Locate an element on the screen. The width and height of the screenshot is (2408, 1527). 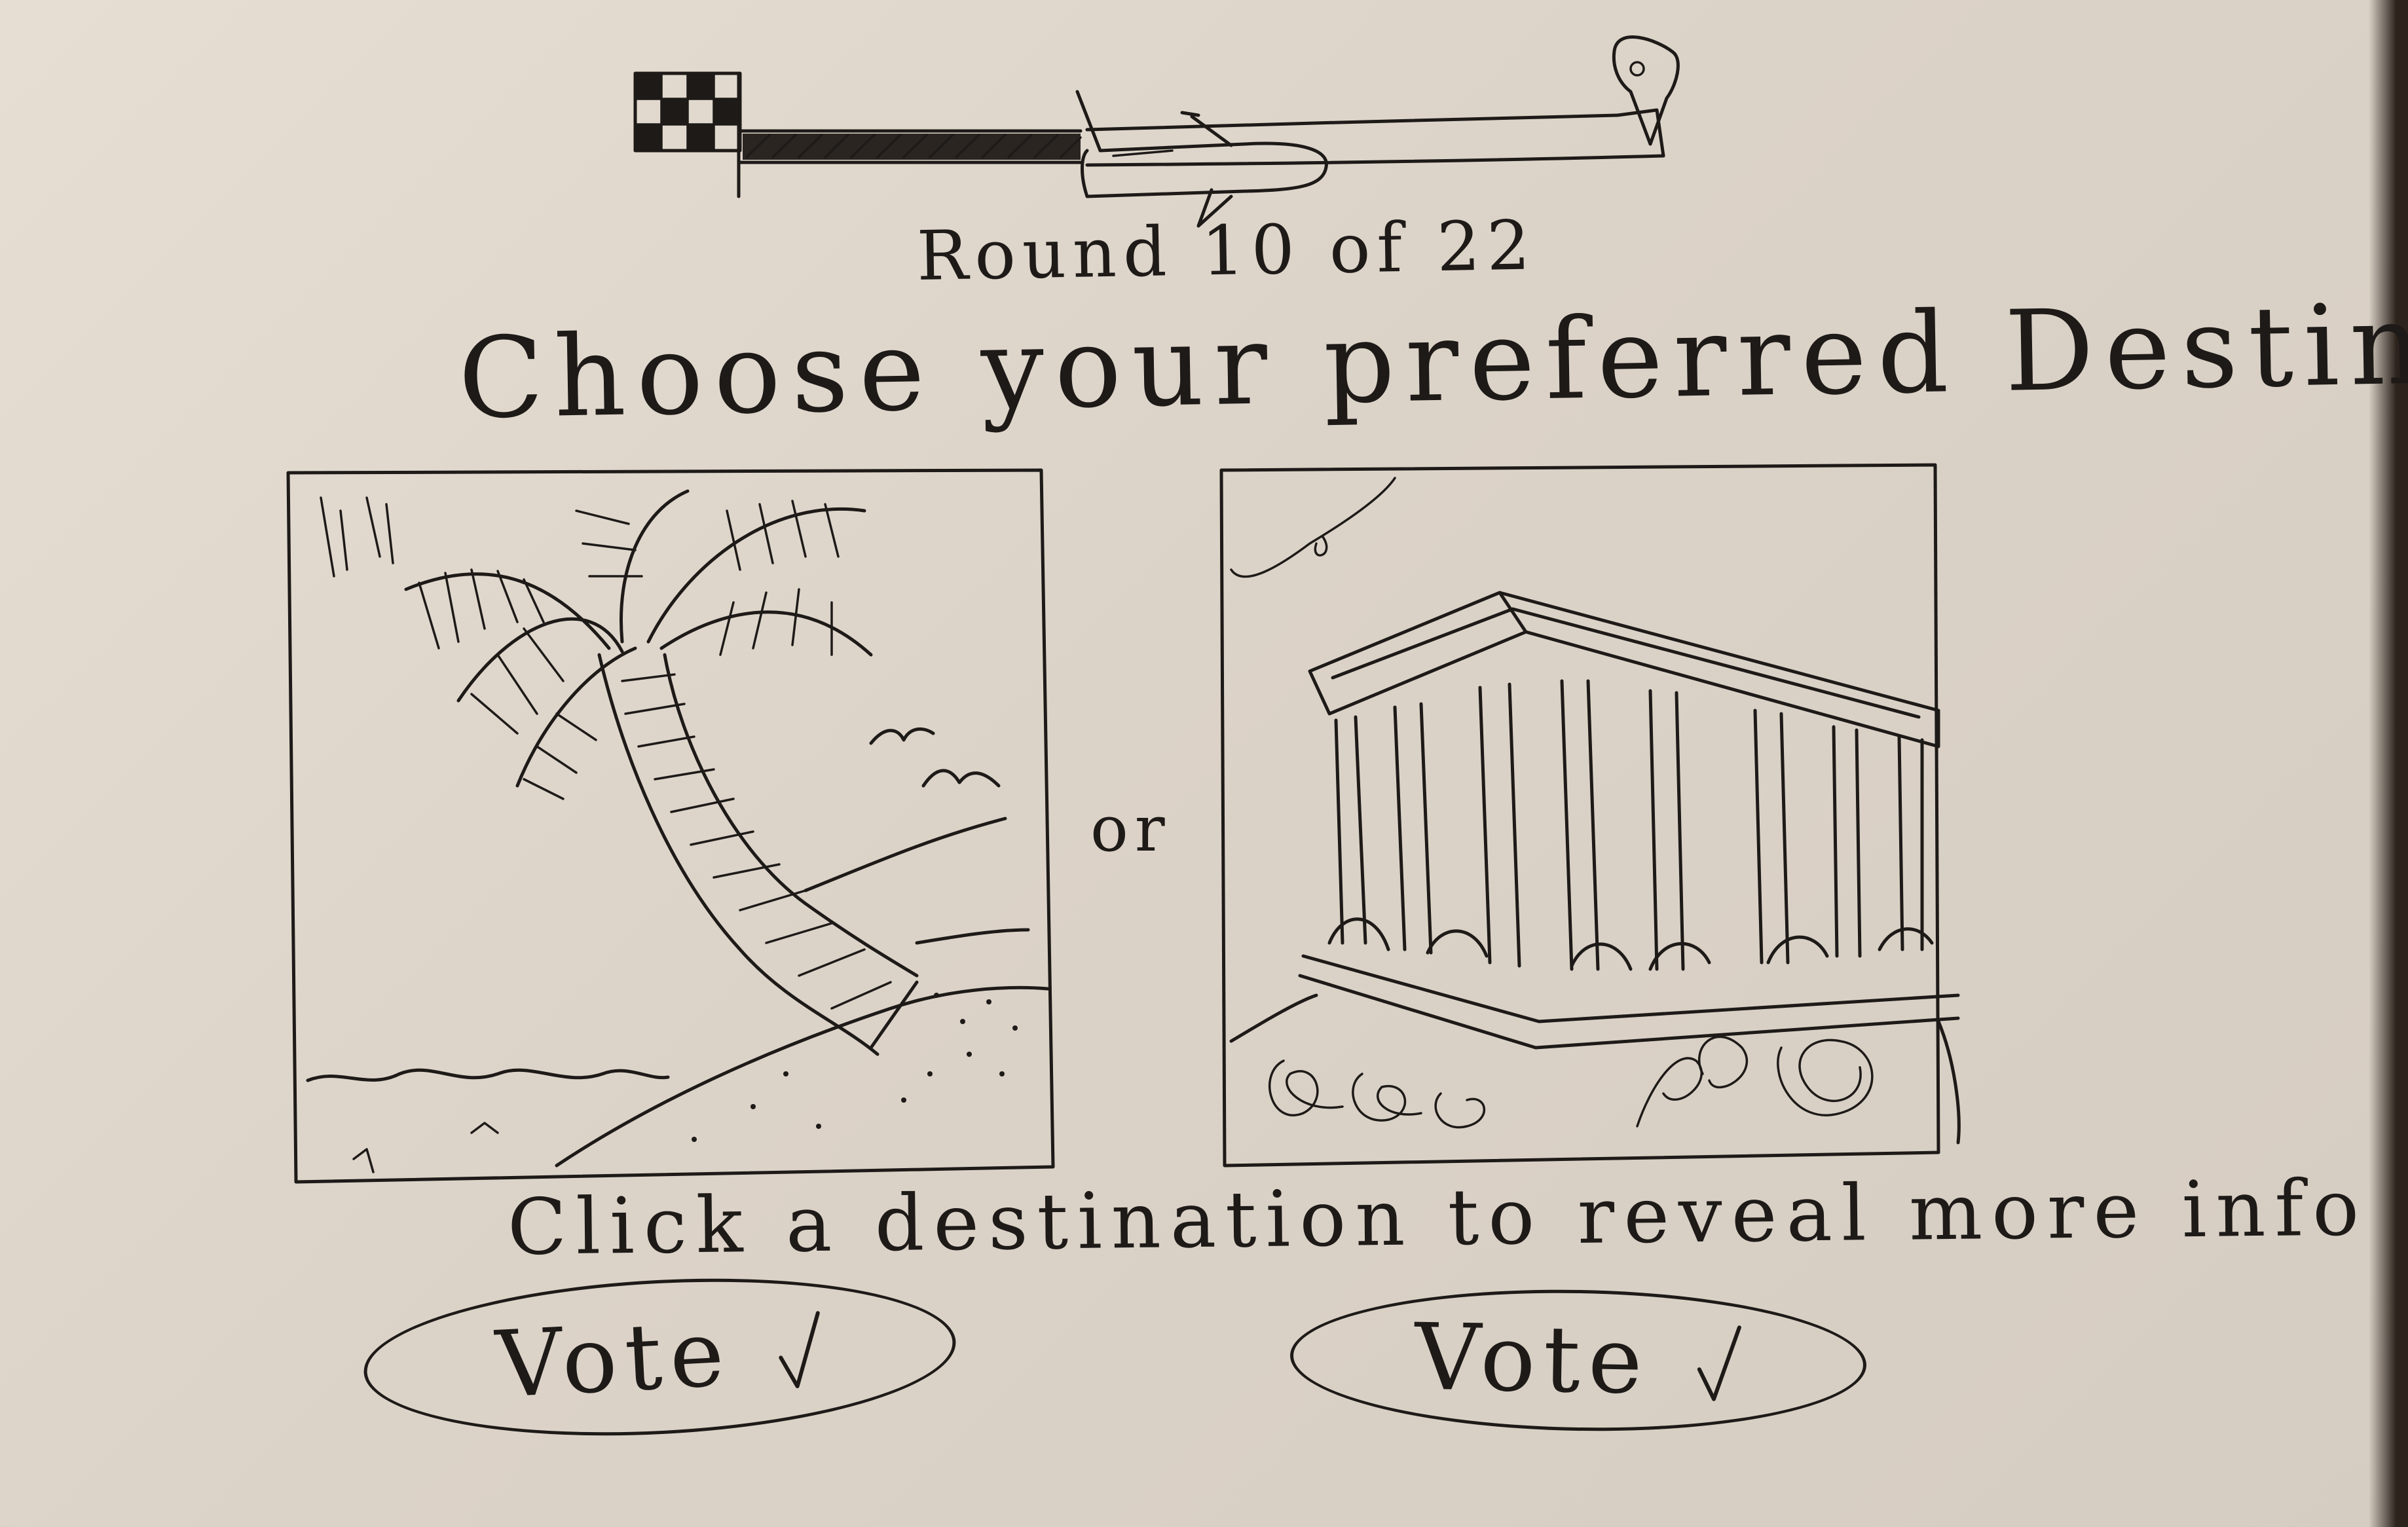
round-label: Round 10 of 22 is located at coordinates (1227, 250).